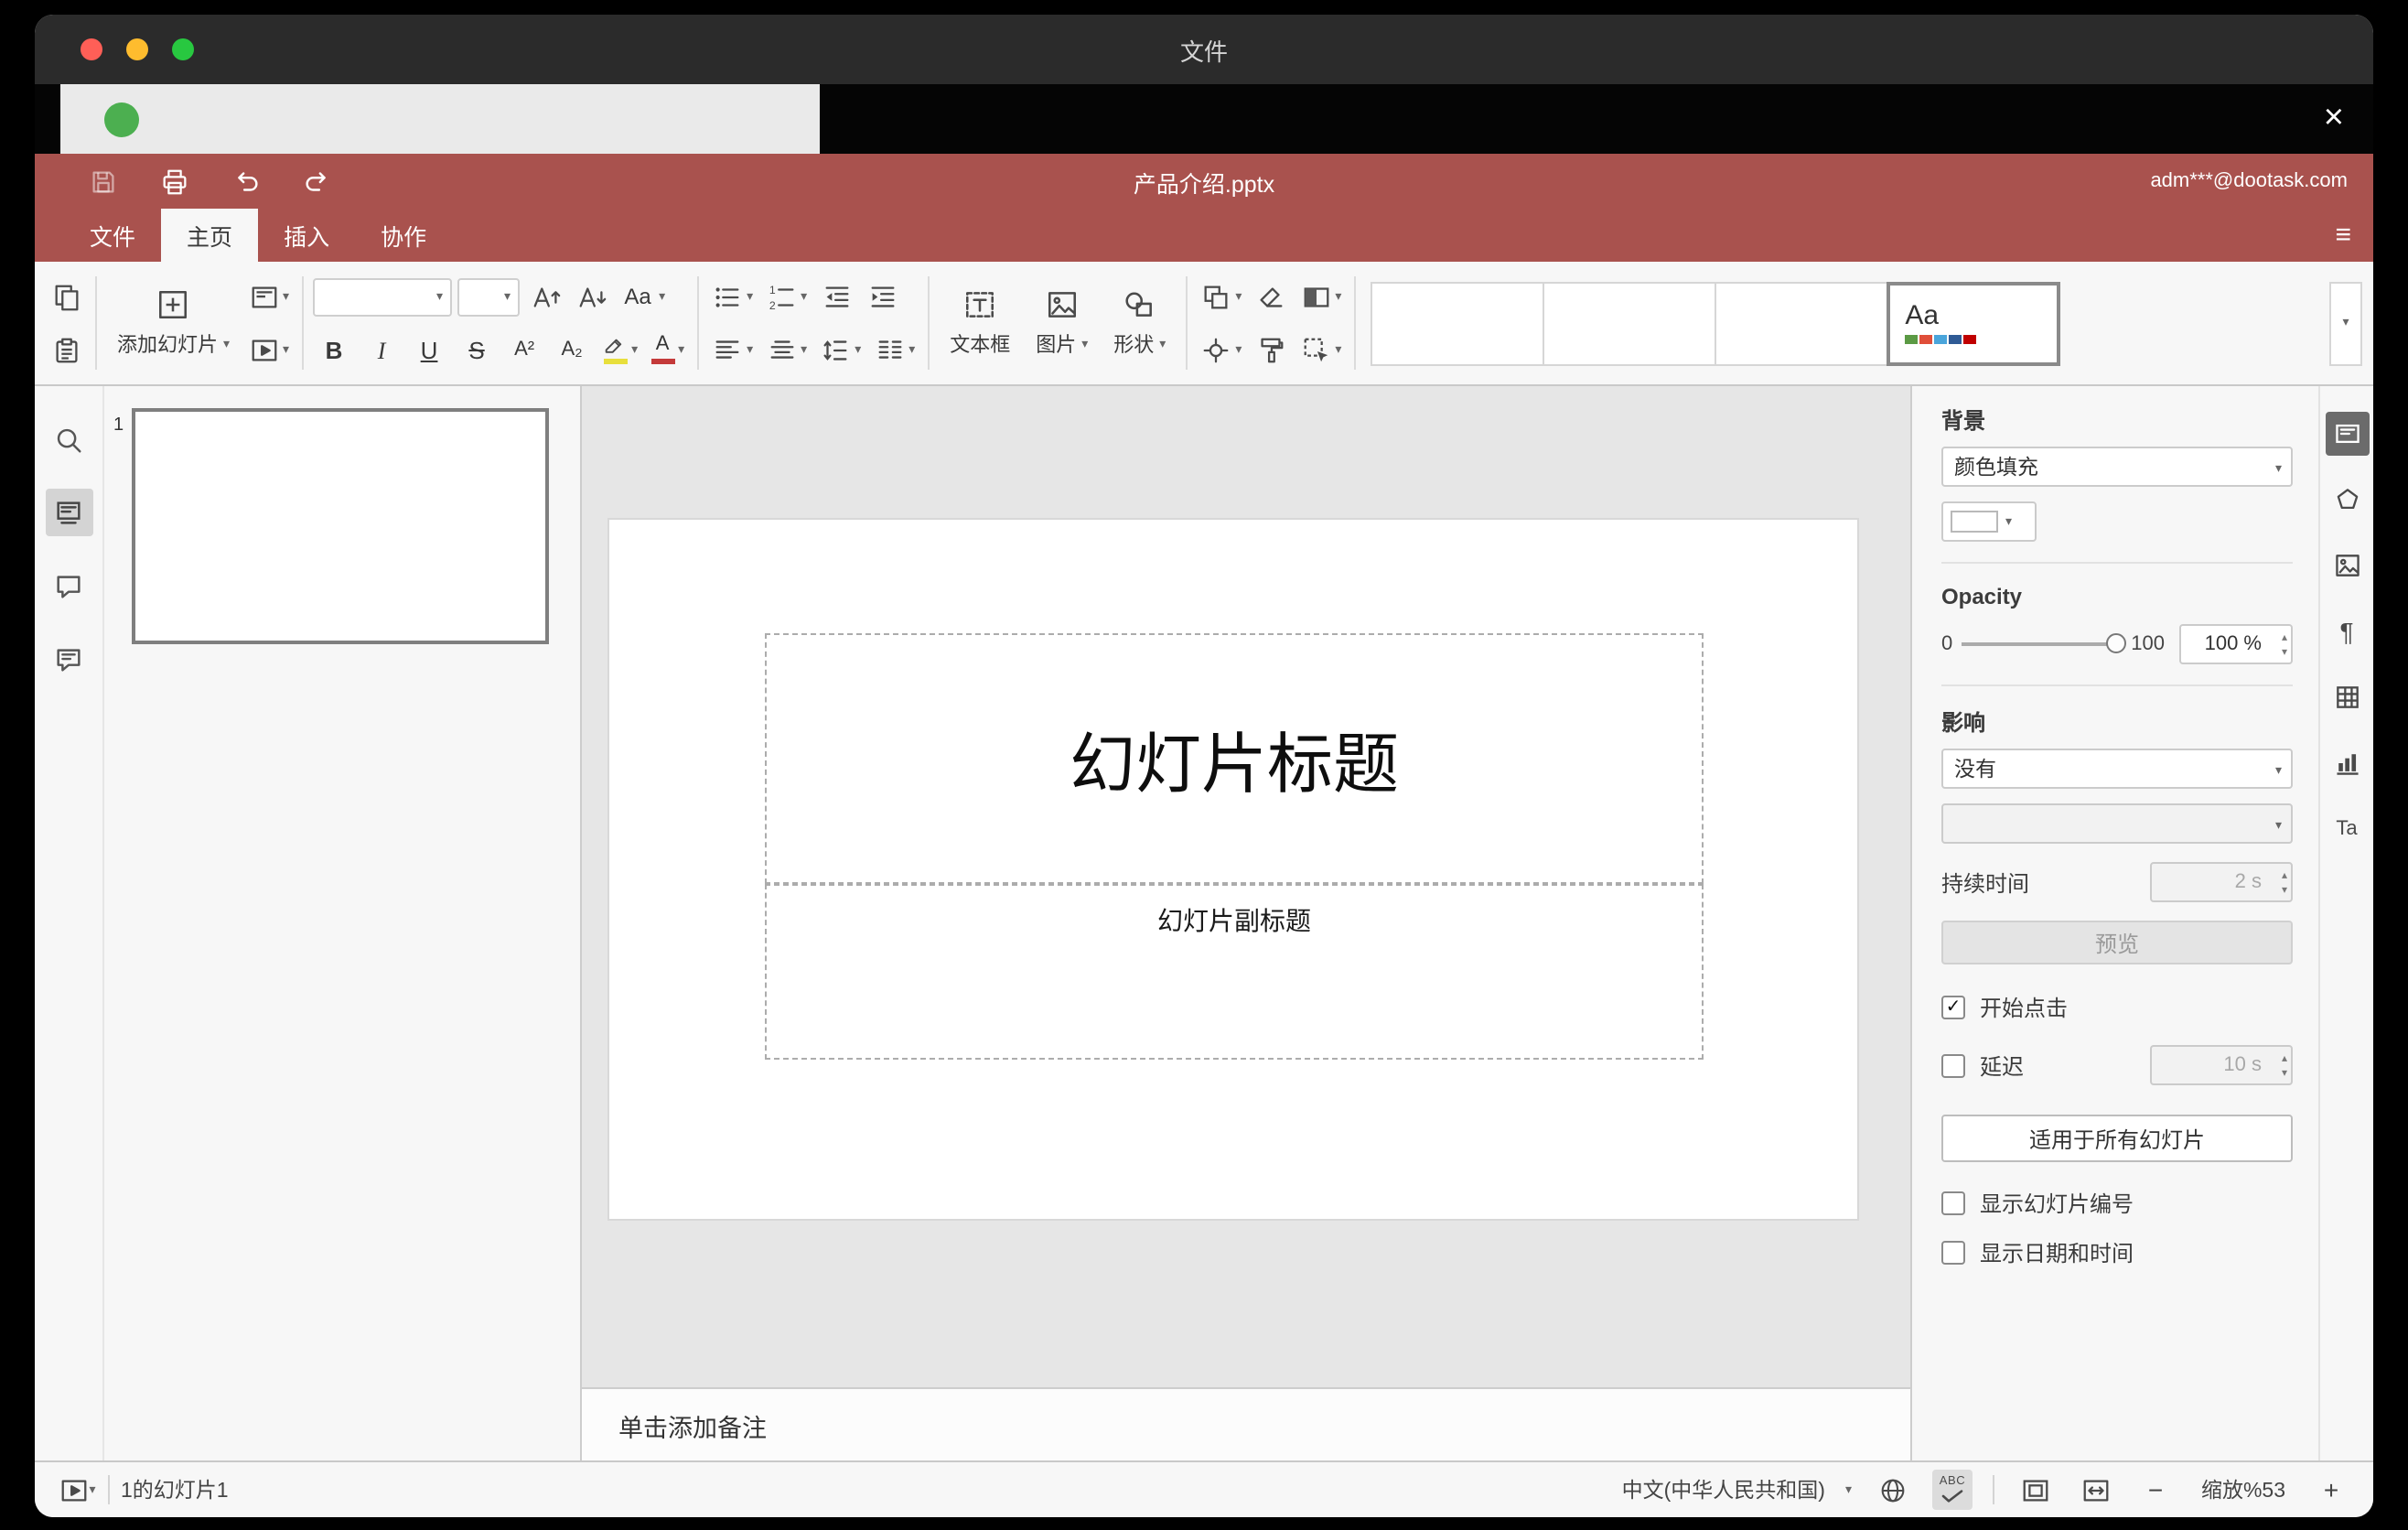 The height and width of the screenshot is (1530, 2408). I want to click on font-color-button: A ▾, so click(667, 350).